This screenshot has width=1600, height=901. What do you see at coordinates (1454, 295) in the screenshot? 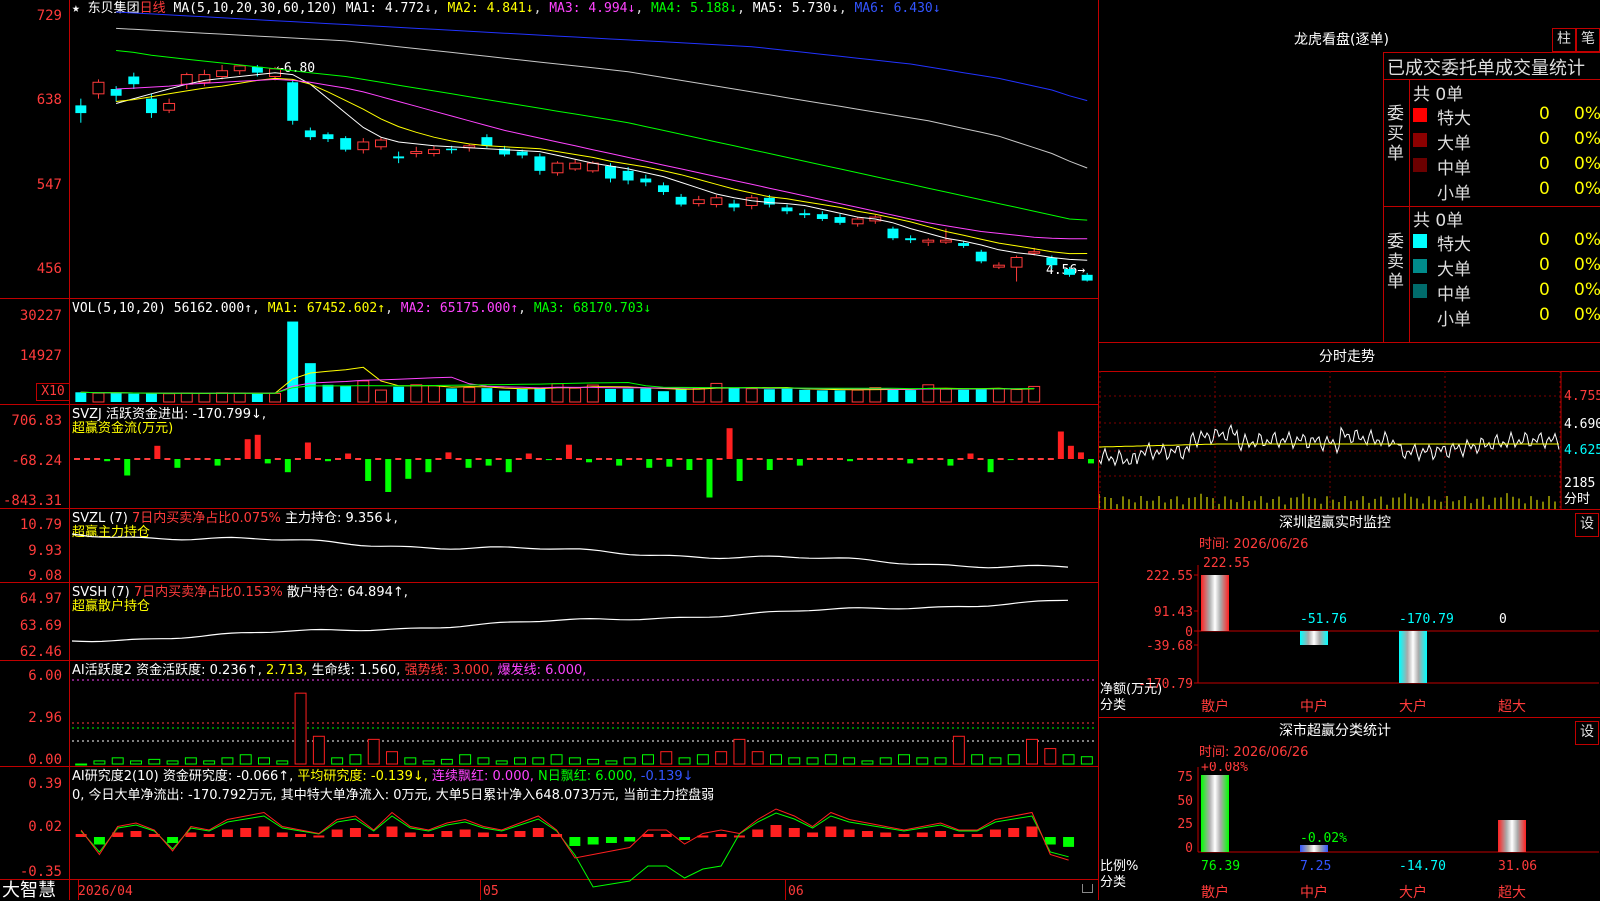
I see `order-row-name: 中单` at bounding box center [1454, 295].